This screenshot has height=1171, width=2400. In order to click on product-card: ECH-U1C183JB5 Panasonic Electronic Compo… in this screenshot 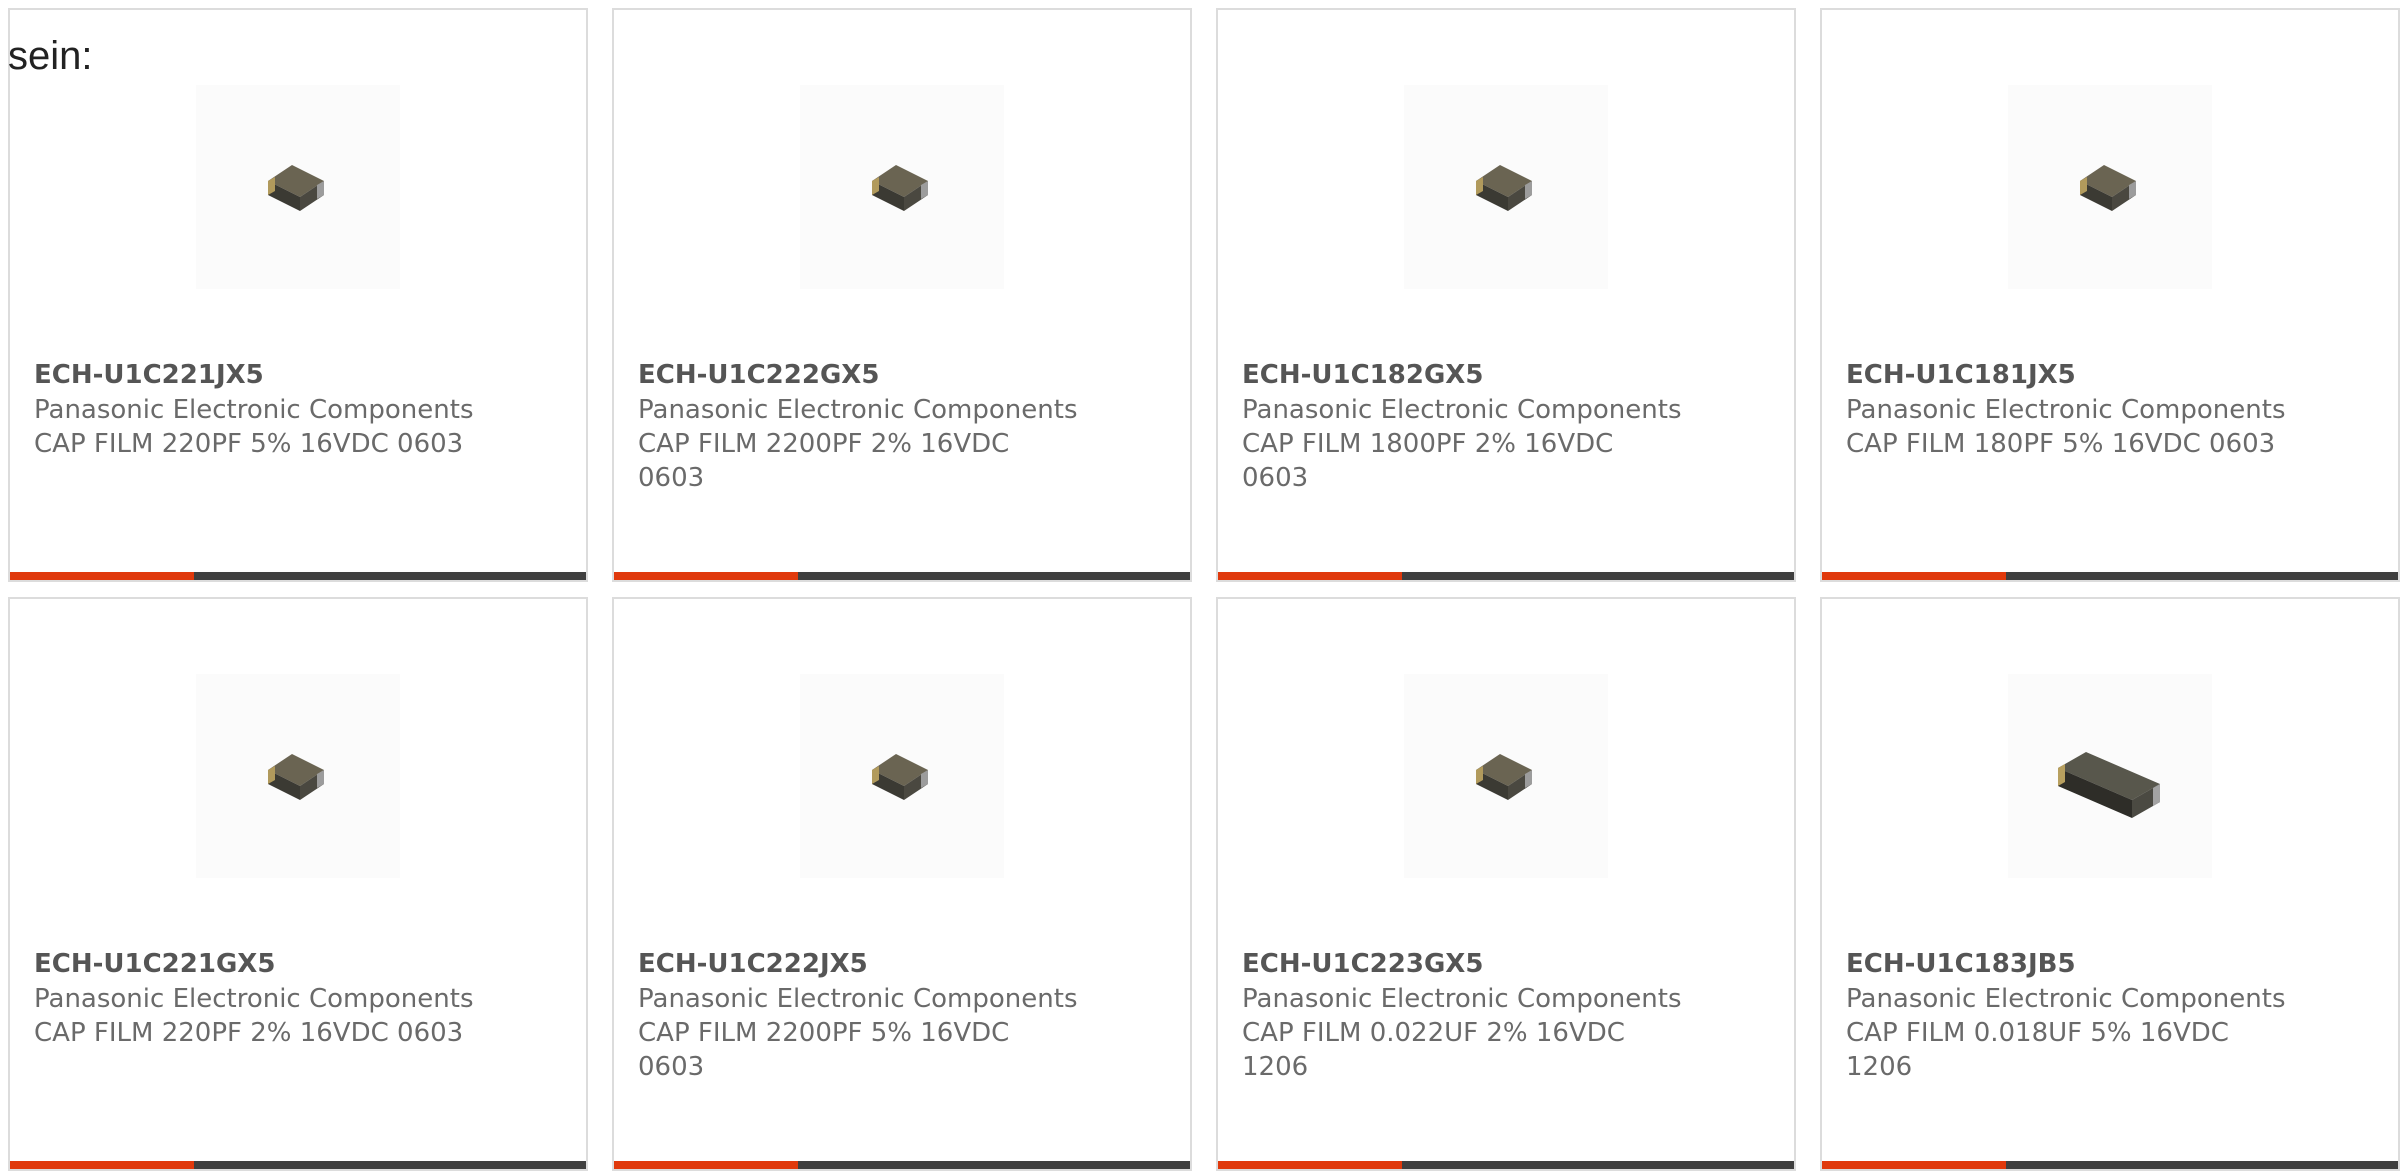, I will do `click(2110, 884)`.